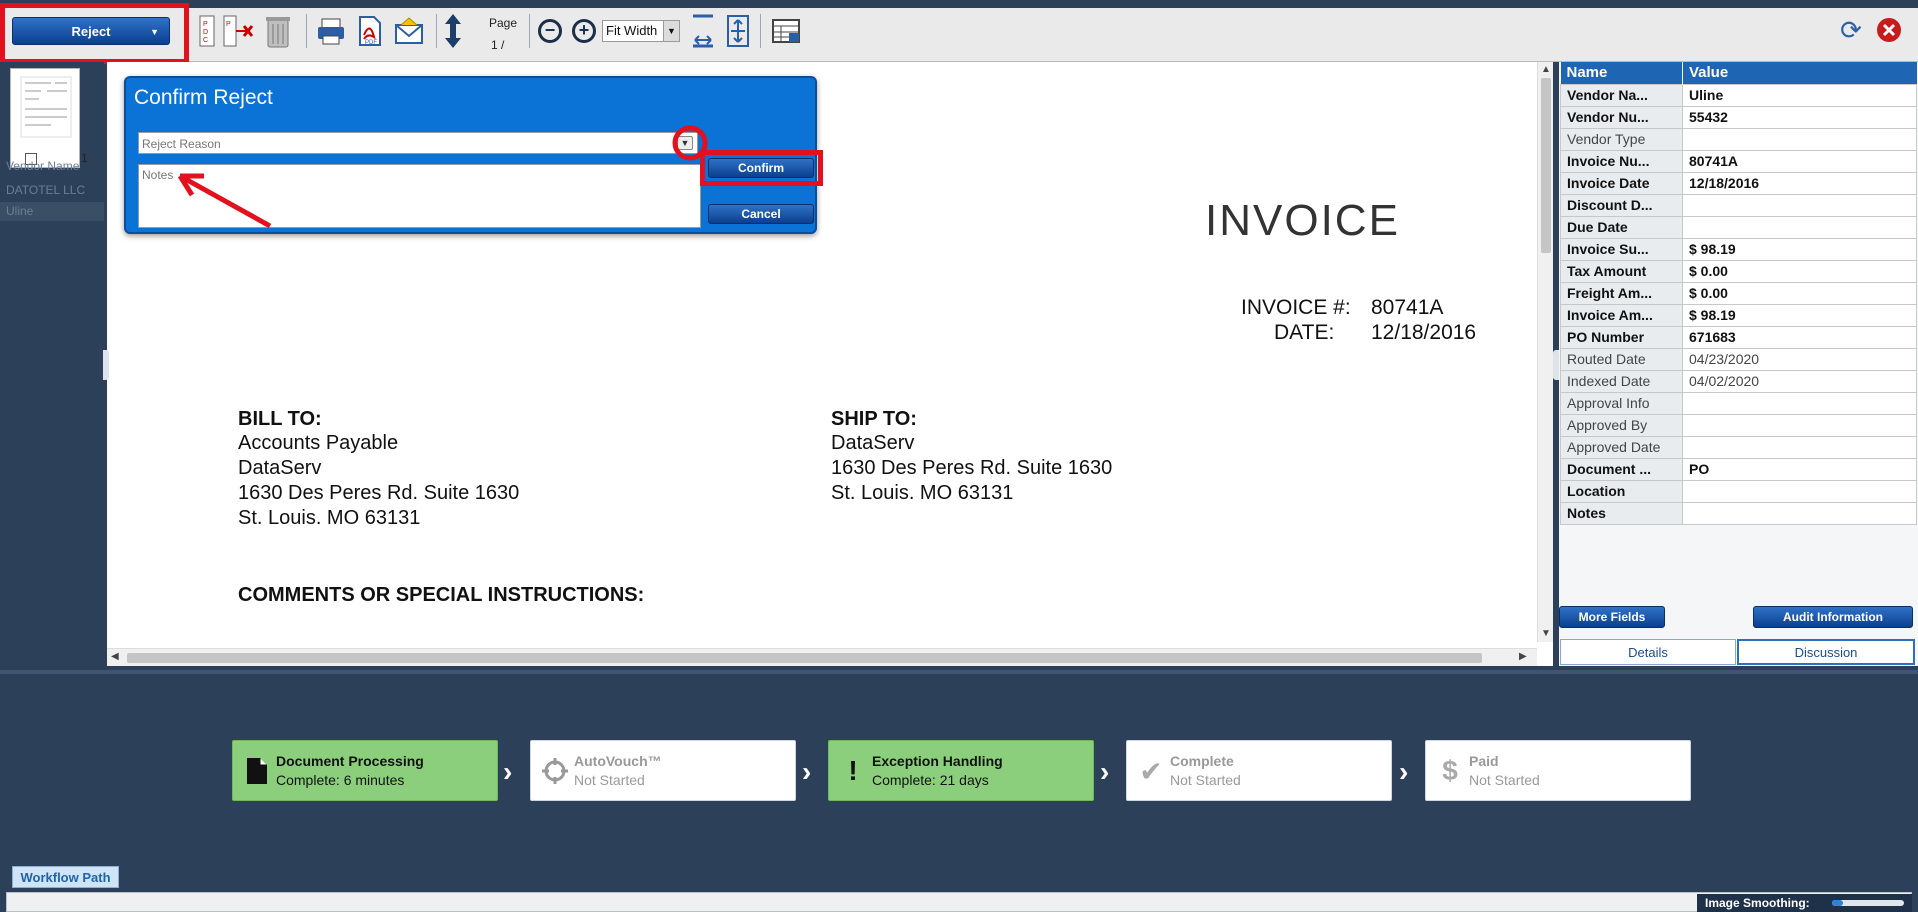 The height and width of the screenshot is (912, 1918). Describe the element at coordinates (1259, 770) in the screenshot. I see `workflow-step-complete: ✔ Complete Not Started` at that location.